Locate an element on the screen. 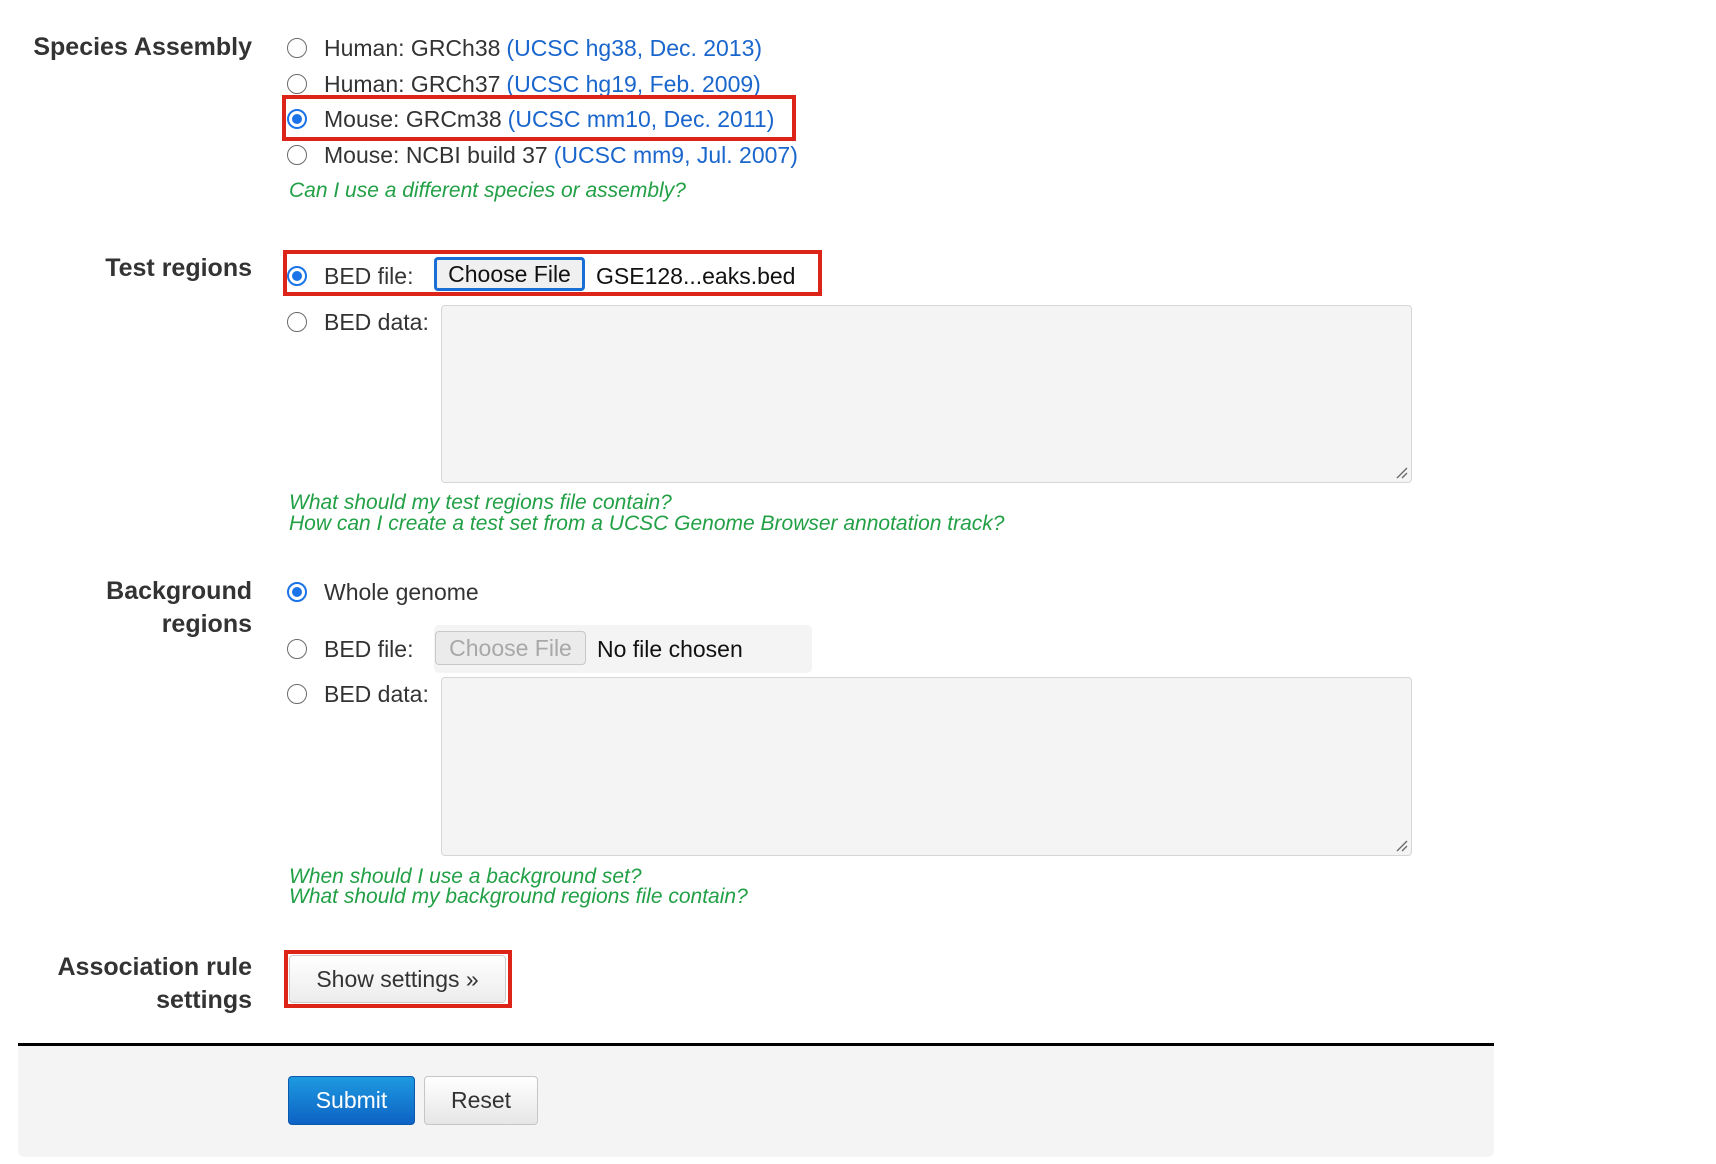 This screenshot has height=1164, width=1716. bg-bed-file-option: BED file: is located at coordinates (350, 649).